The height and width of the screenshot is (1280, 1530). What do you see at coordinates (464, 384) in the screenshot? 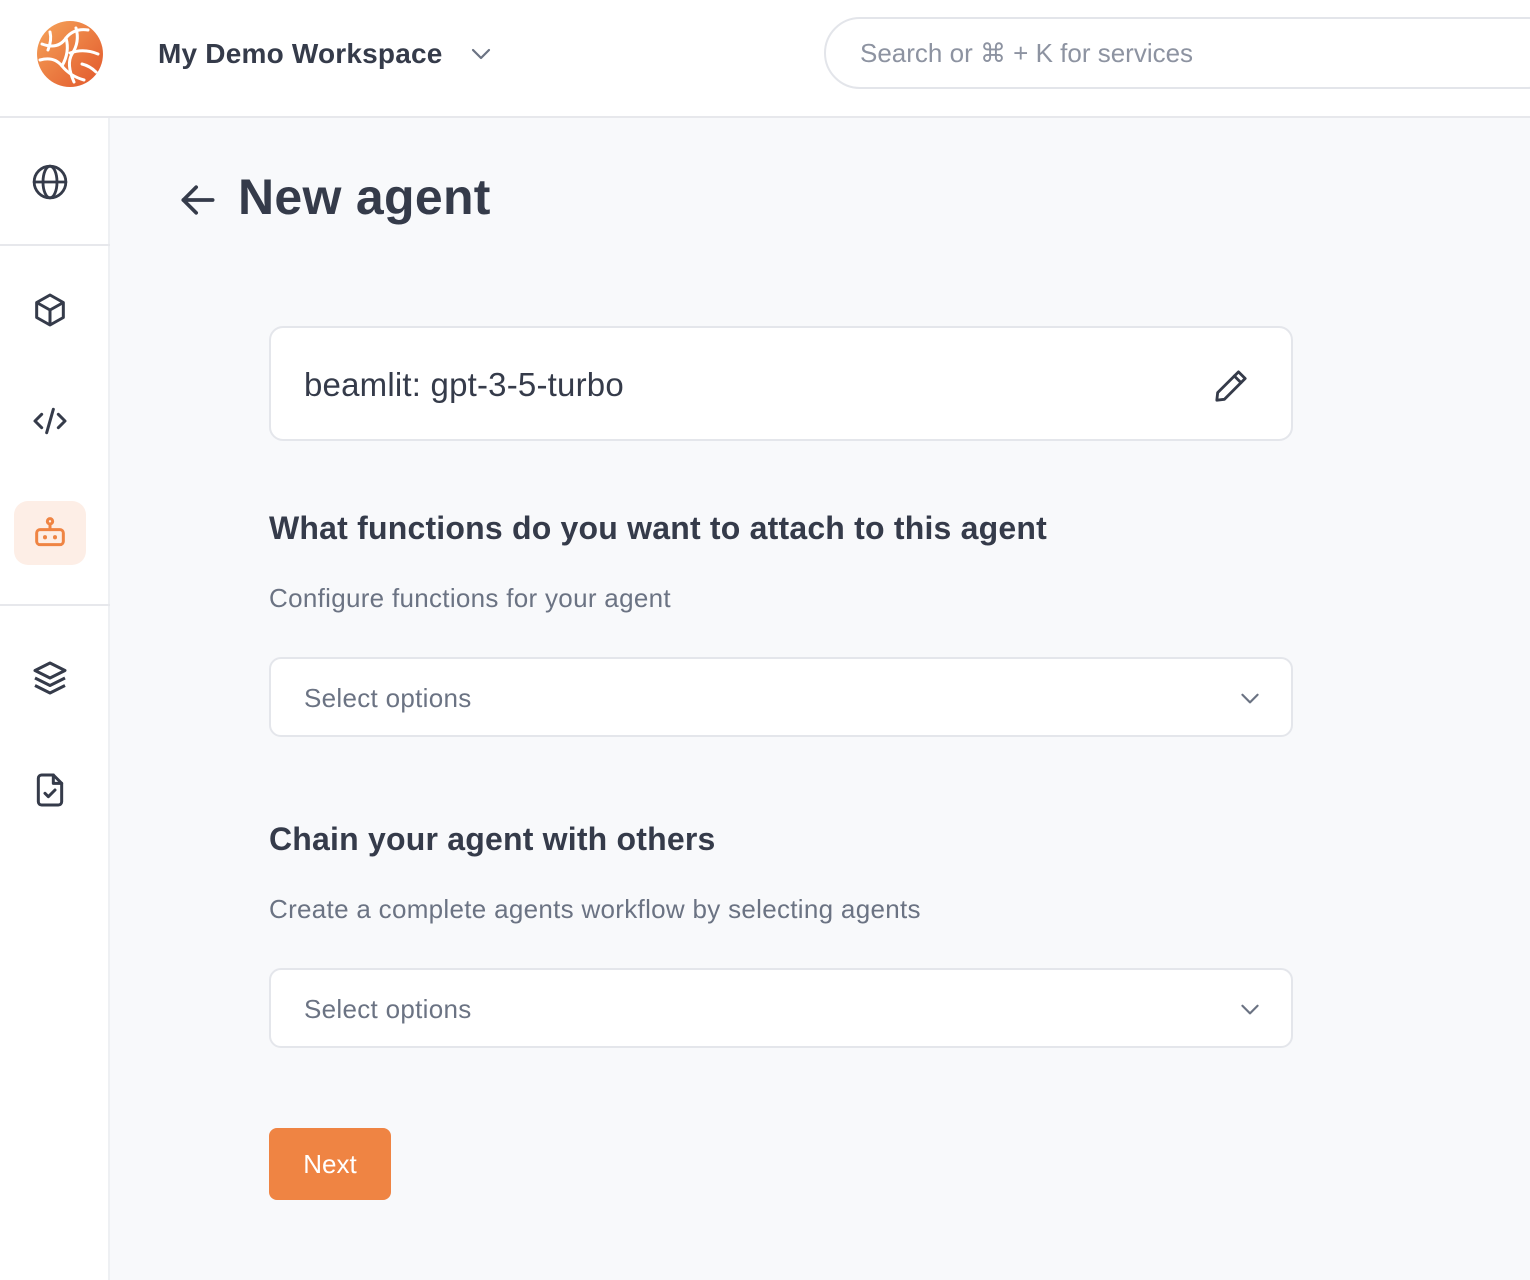
I see `model-name: beamlit: gpt-3-5-turbo` at bounding box center [464, 384].